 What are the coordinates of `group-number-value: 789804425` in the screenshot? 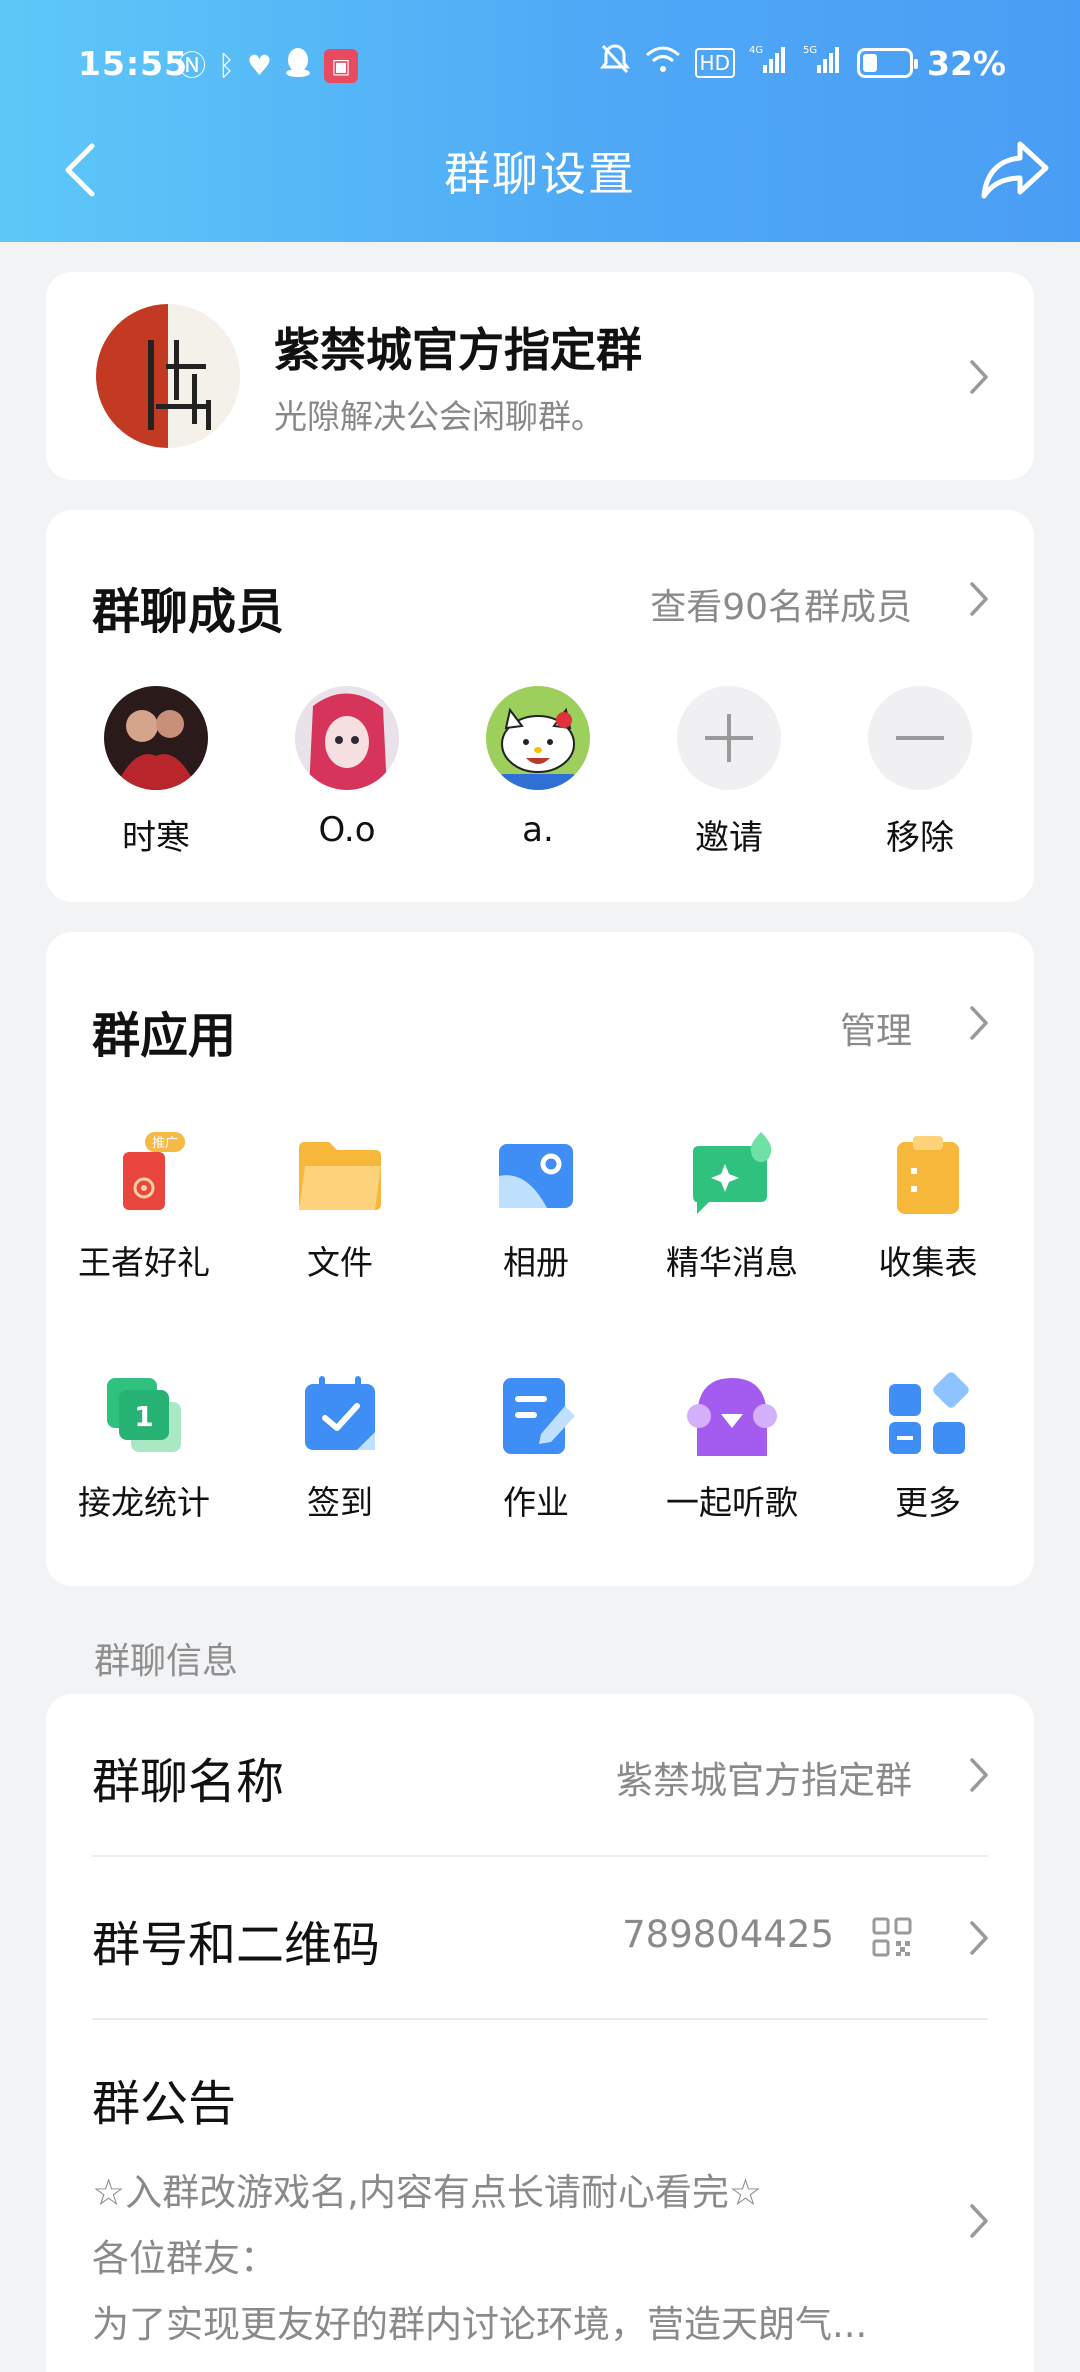 It's located at (728, 1934).